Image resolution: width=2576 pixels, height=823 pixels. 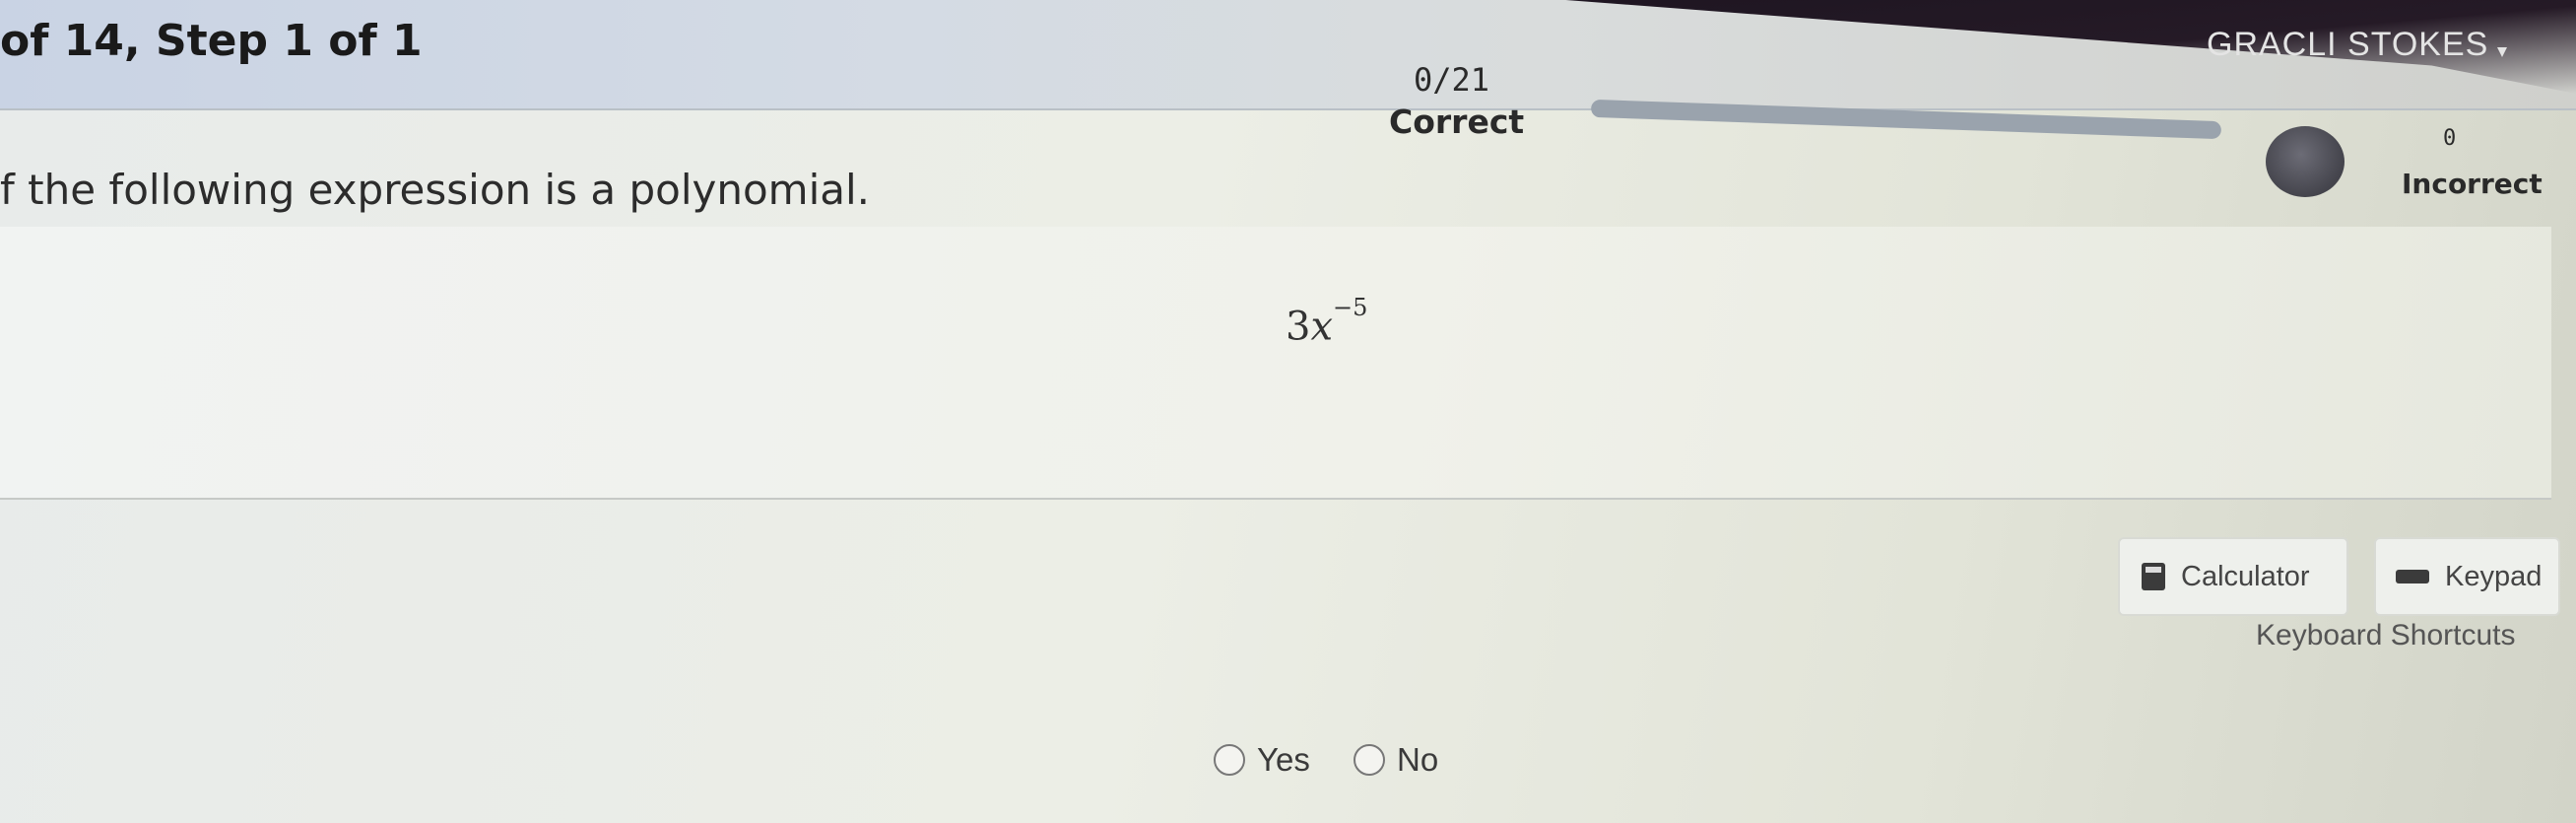 What do you see at coordinates (2154, 576) in the screenshot?
I see `calculator-icon` at bounding box center [2154, 576].